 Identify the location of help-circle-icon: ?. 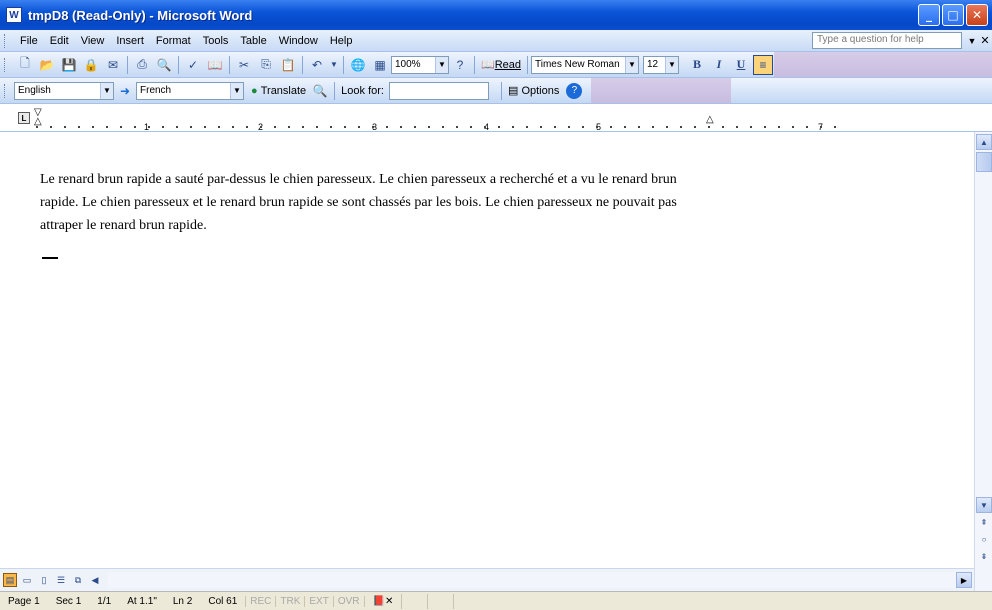
(574, 90).